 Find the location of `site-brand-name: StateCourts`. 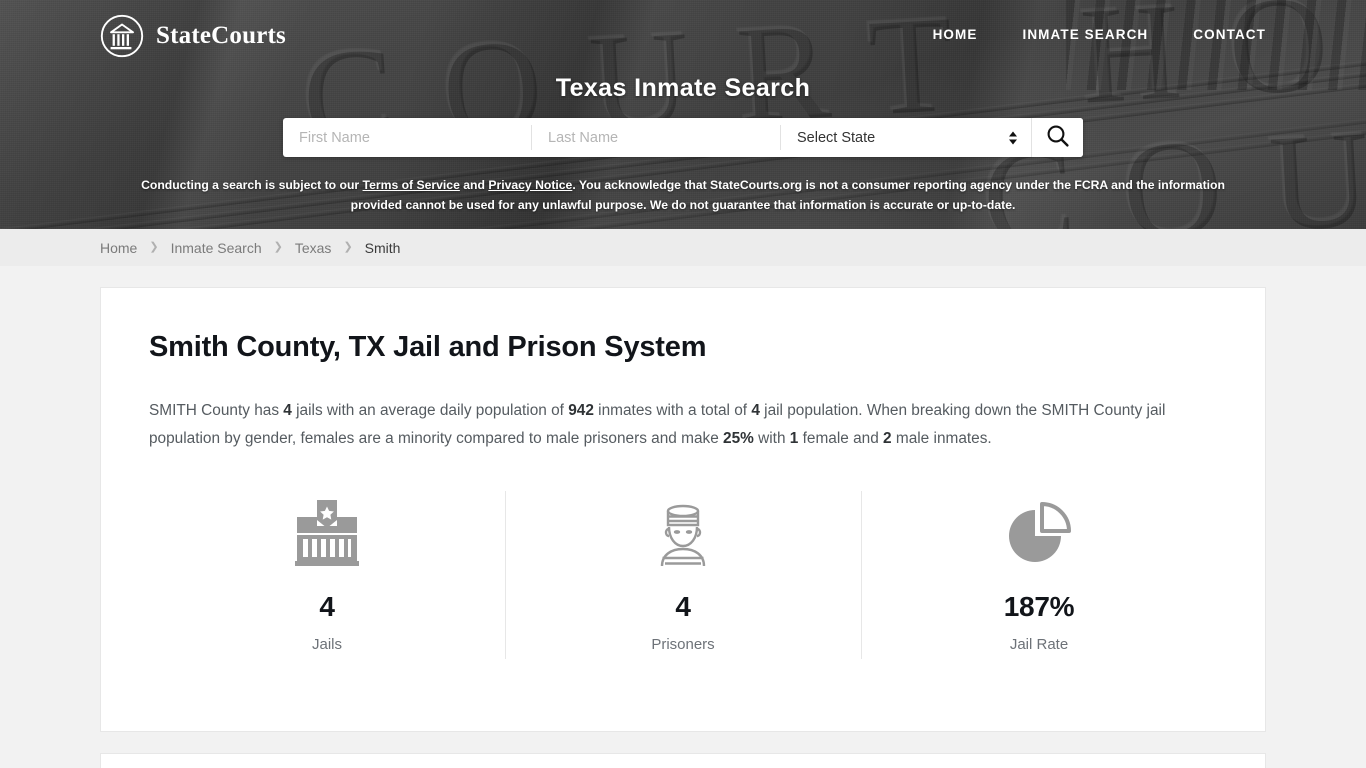

site-brand-name: StateCourts is located at coordinates (221, 35).